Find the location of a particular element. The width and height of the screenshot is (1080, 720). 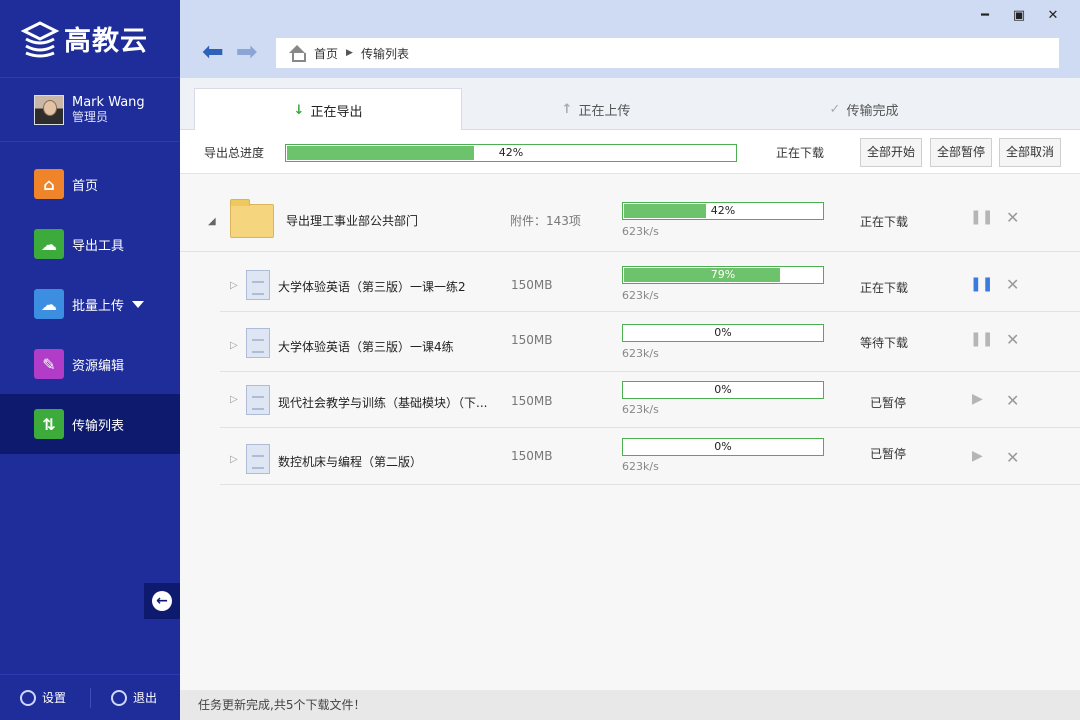

total-progress-bar: 42% is located at coordinates (511, 153).